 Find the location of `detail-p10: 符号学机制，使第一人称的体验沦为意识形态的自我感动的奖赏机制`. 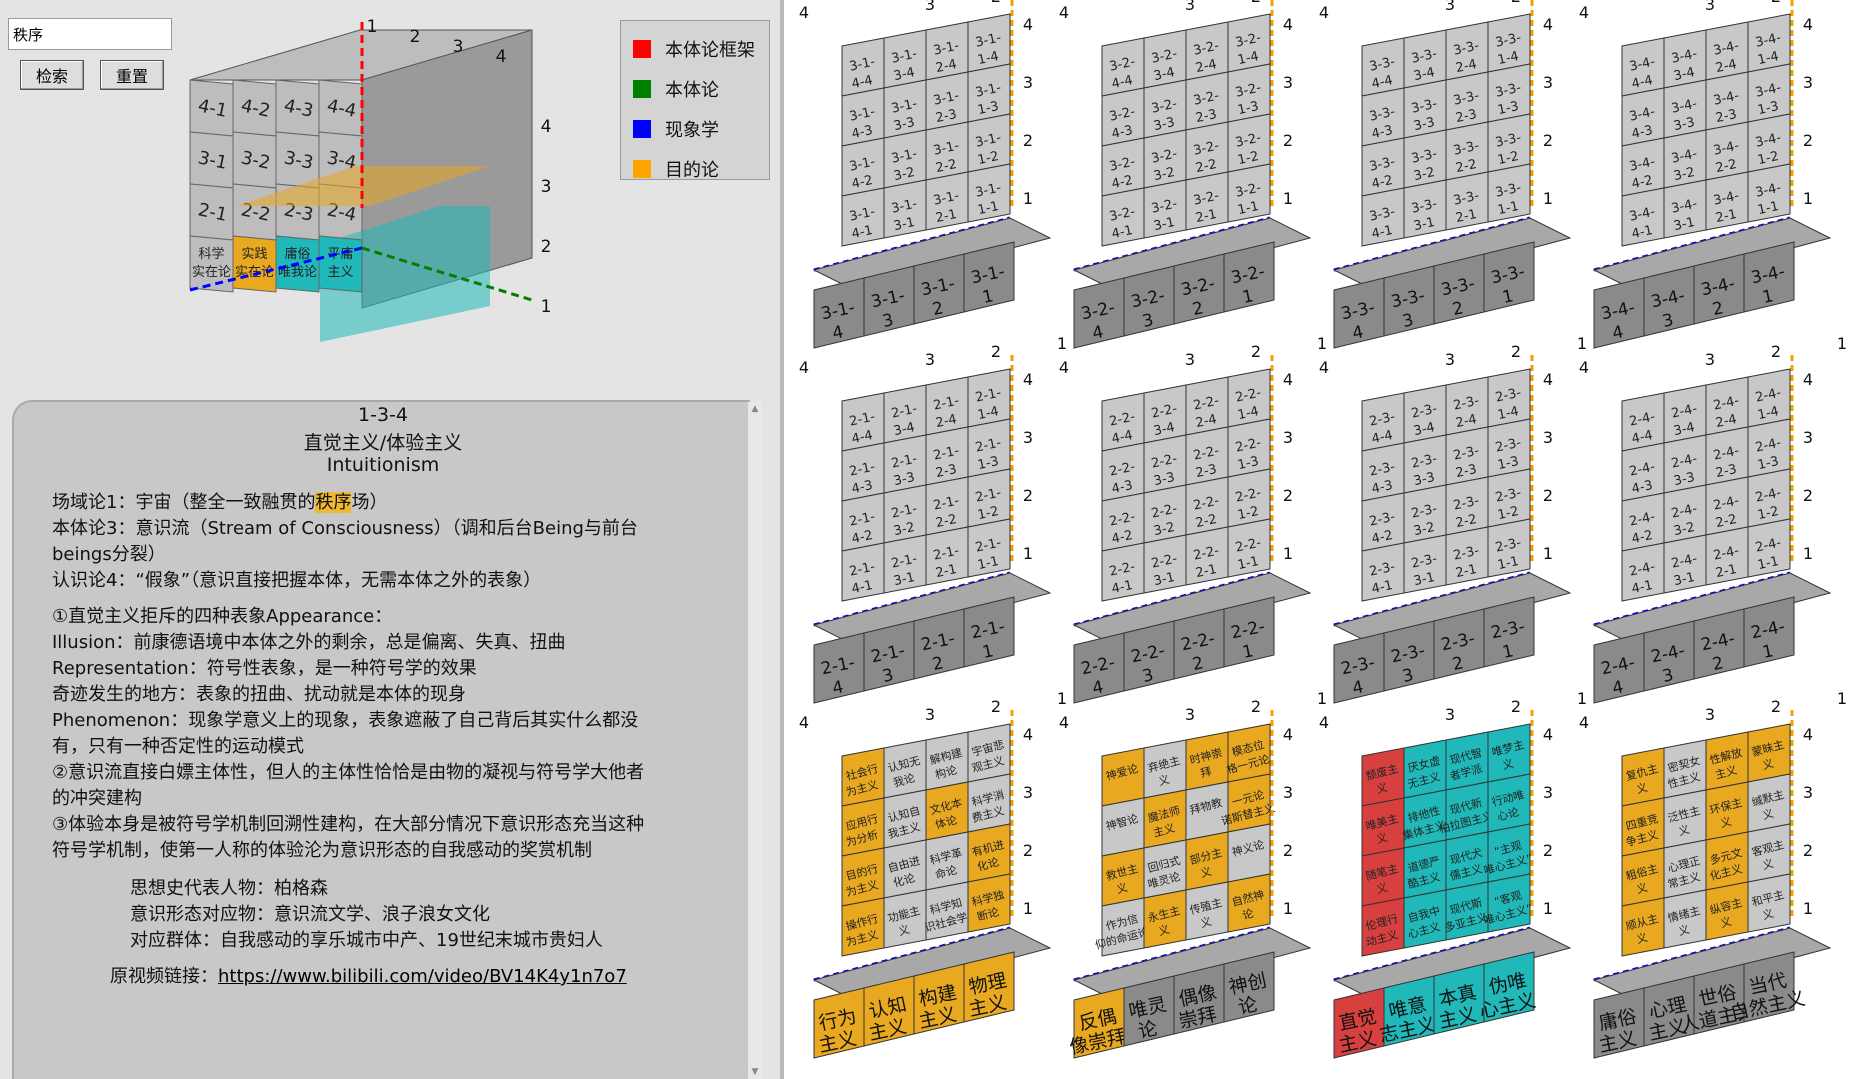

detail-p10: 符号学机制，使第一人称的体验沦为意识形态的自我感动的奖赏机制 is located at coordinates (322, 850).